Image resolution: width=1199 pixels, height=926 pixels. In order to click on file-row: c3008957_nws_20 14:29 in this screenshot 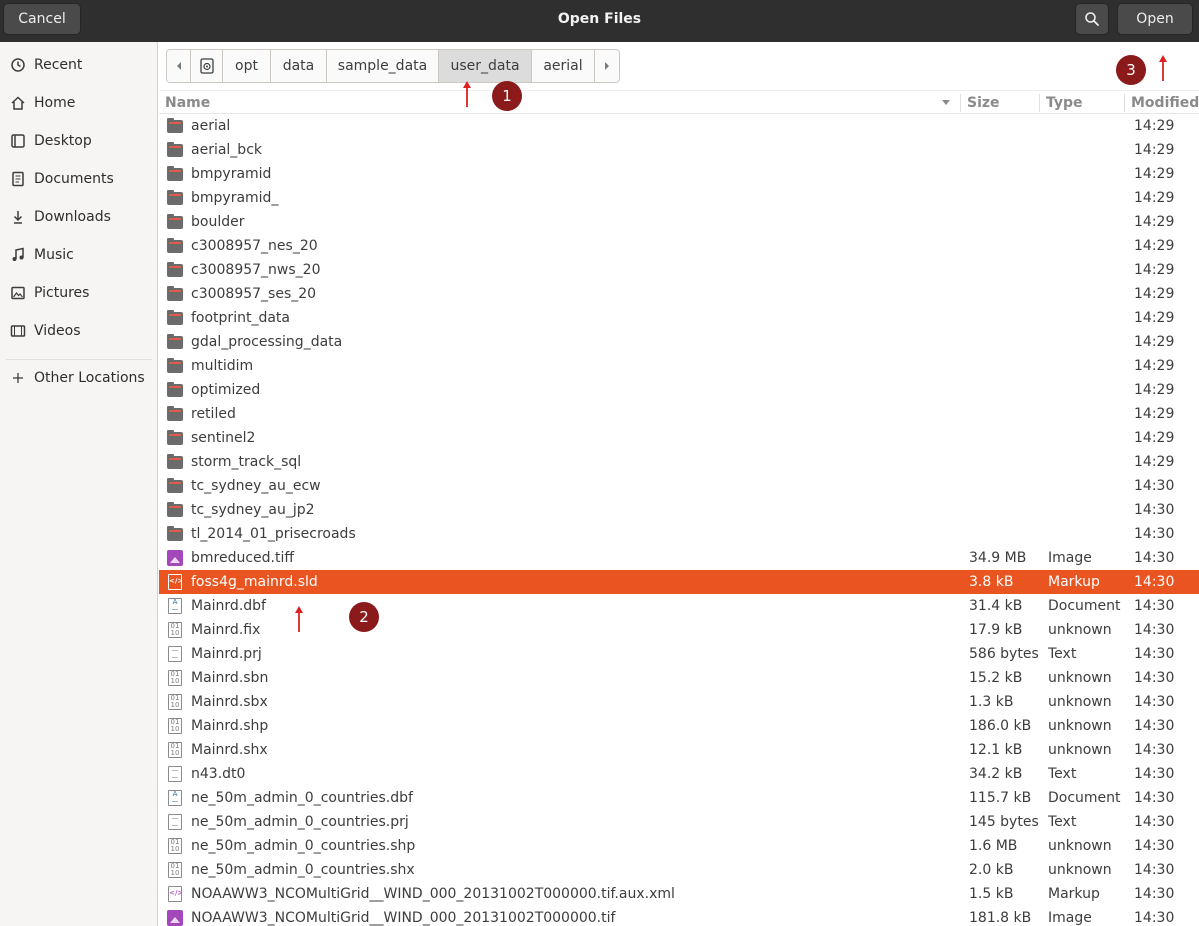, I will do `click(679, 270)`.